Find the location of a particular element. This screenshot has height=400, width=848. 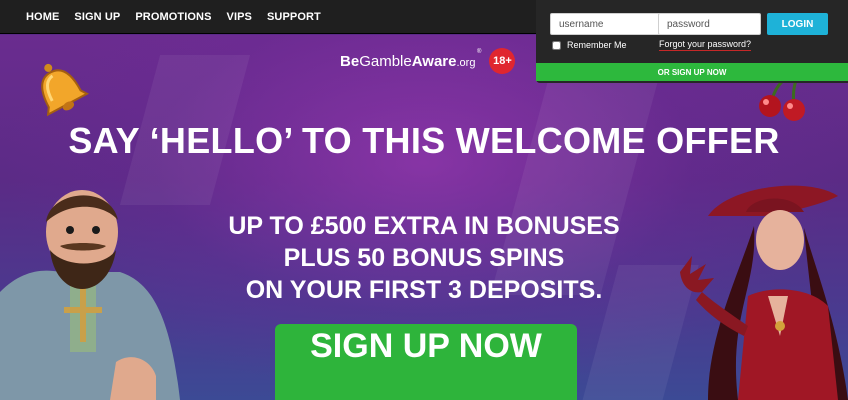

gamble-aware: BeGambleAware.org ® 18+ is located at coordinates (428, 61).